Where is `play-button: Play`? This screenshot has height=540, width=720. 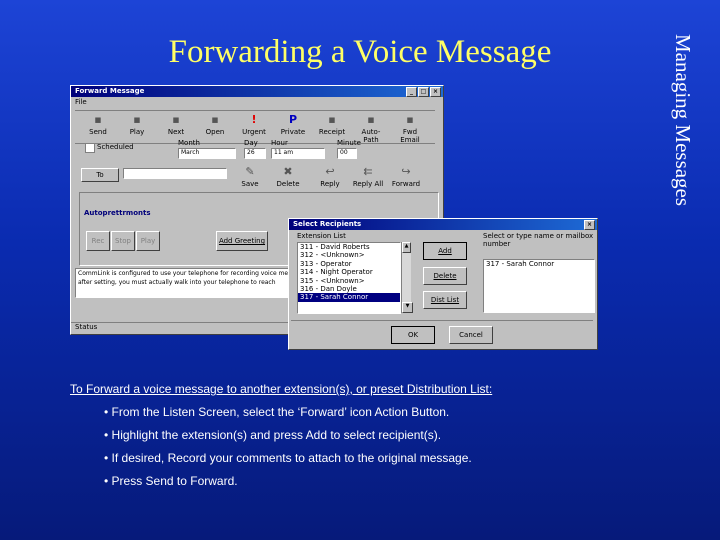 play-button: Play is located at coordinates (148, 241).